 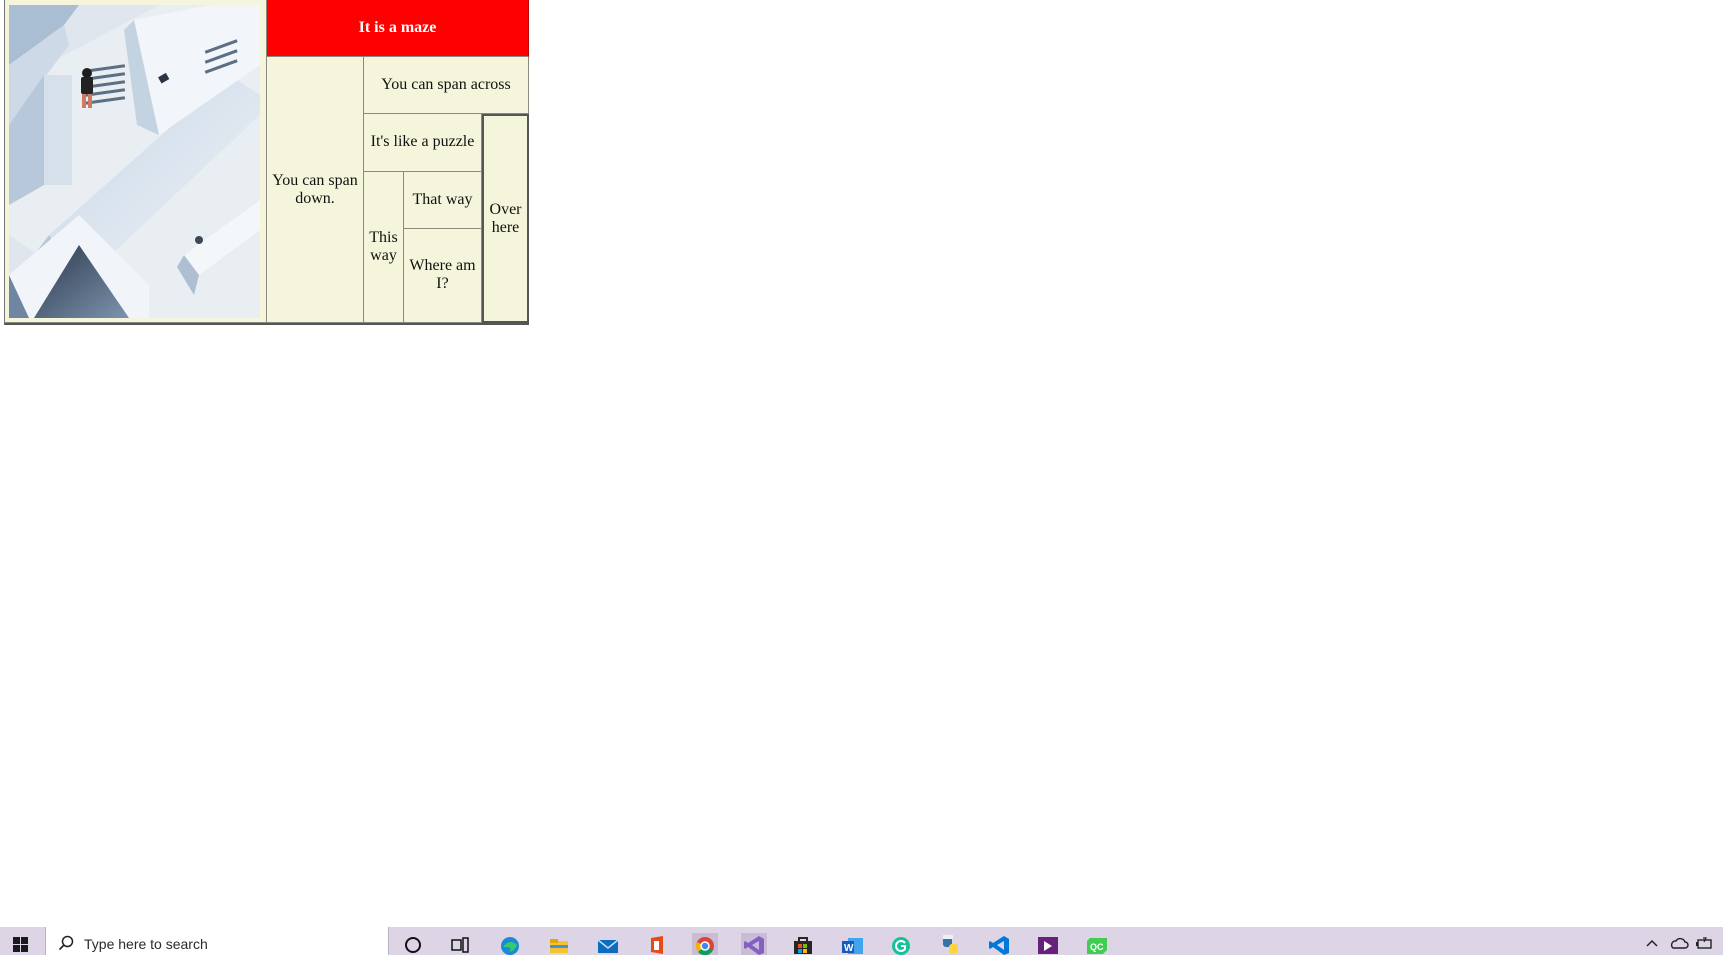 What do you see at coordinates (506, 218) in the screenshot?
I see `over-here-cell: Over here` at bounding box center [506, 218].